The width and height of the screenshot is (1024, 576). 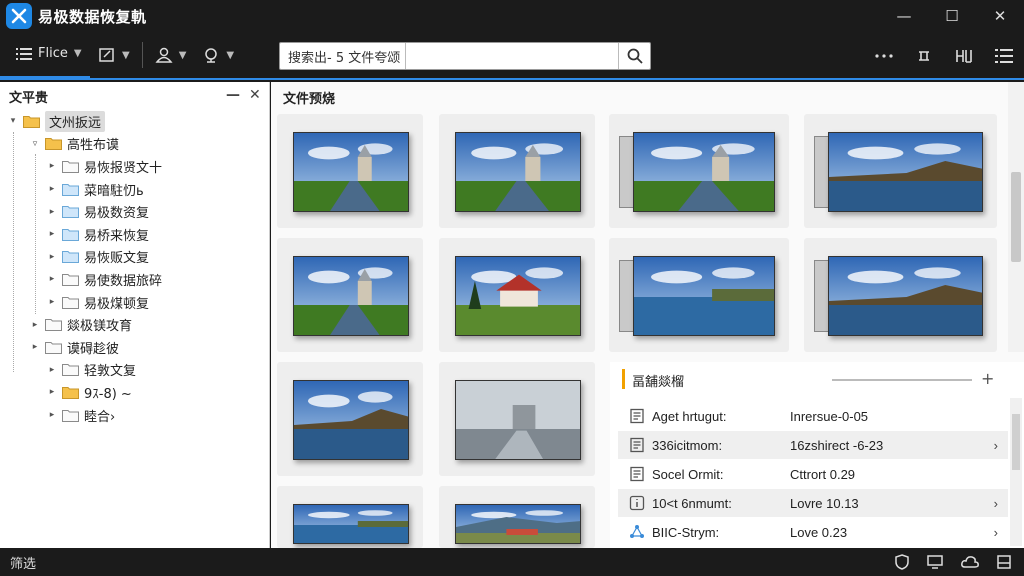 What do you see at coordinates (1016, 472) in the screenshot?
I see `properties-scrollbar` at bounding box center [1016, 472].